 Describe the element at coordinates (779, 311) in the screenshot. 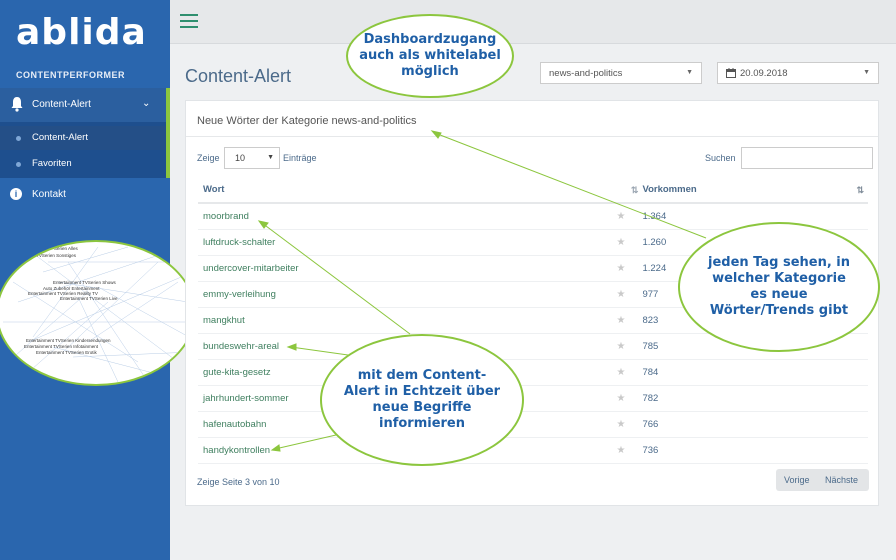

I see `callout-line: Wörter/Trends gibt` at that location.